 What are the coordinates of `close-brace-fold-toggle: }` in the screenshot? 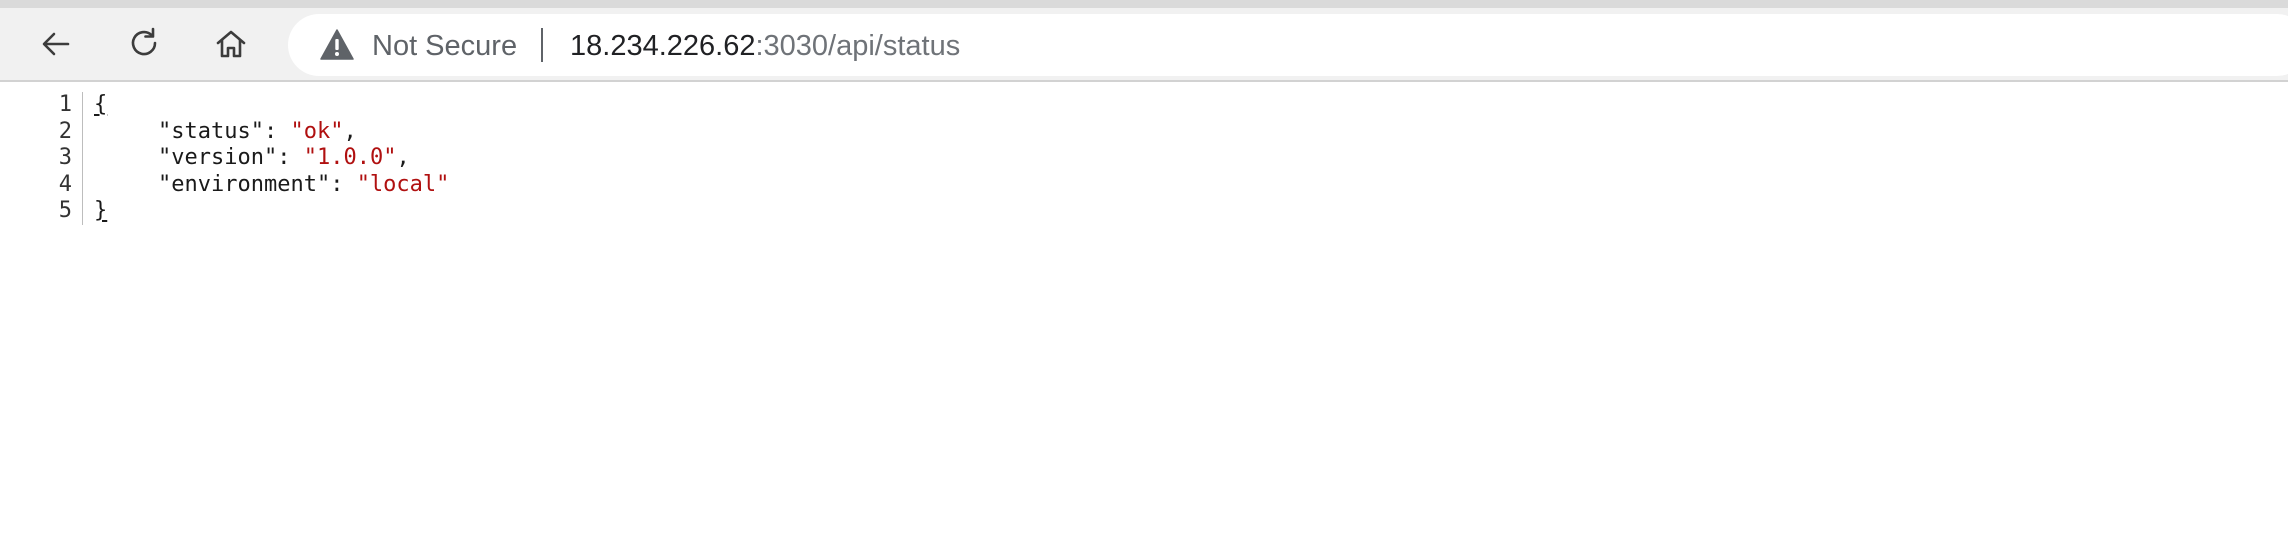 It's located at (100, 210).